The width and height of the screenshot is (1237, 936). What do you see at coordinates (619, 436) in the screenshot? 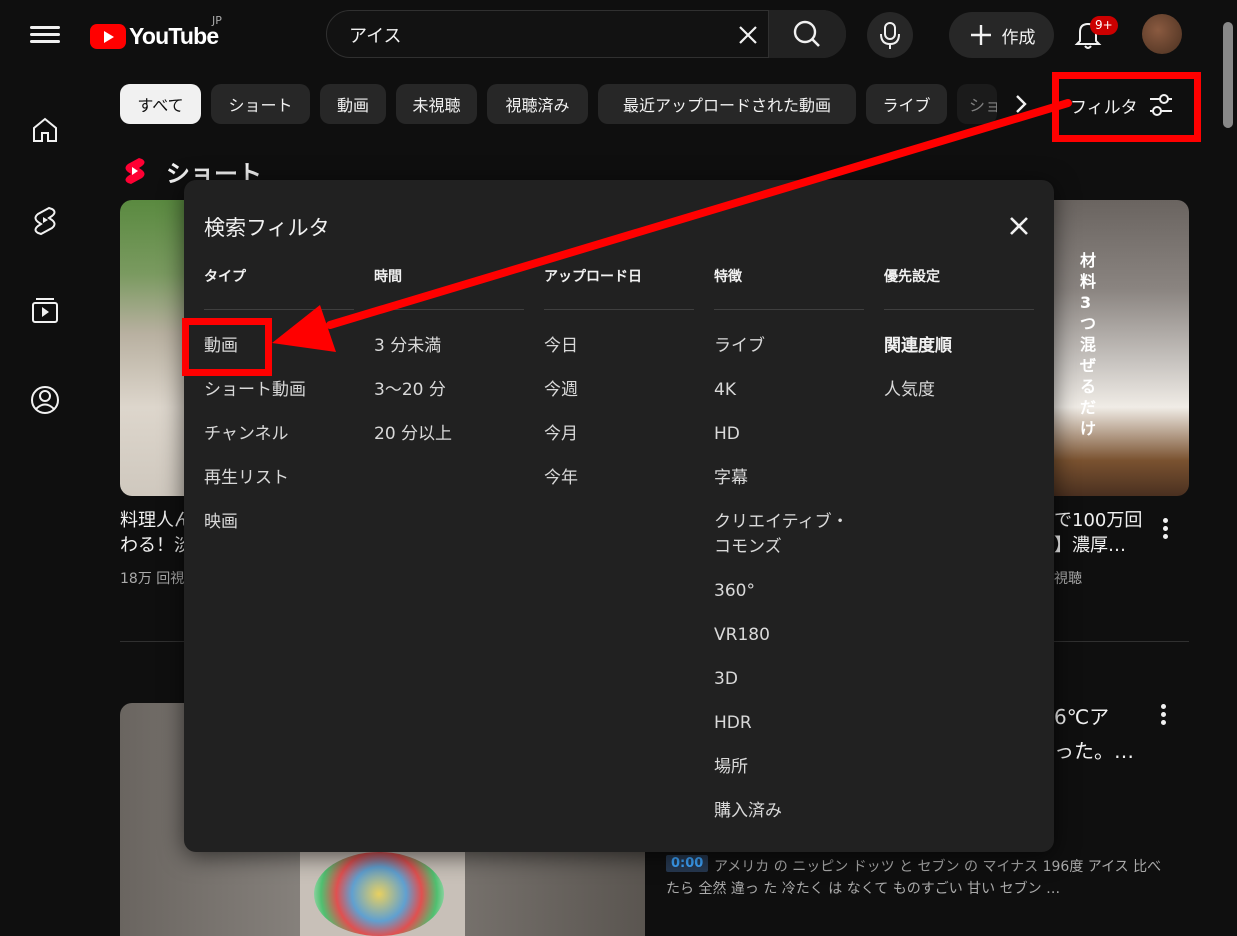
I see `filter-option-this-month: 今月` at bounding box center [619, 436].